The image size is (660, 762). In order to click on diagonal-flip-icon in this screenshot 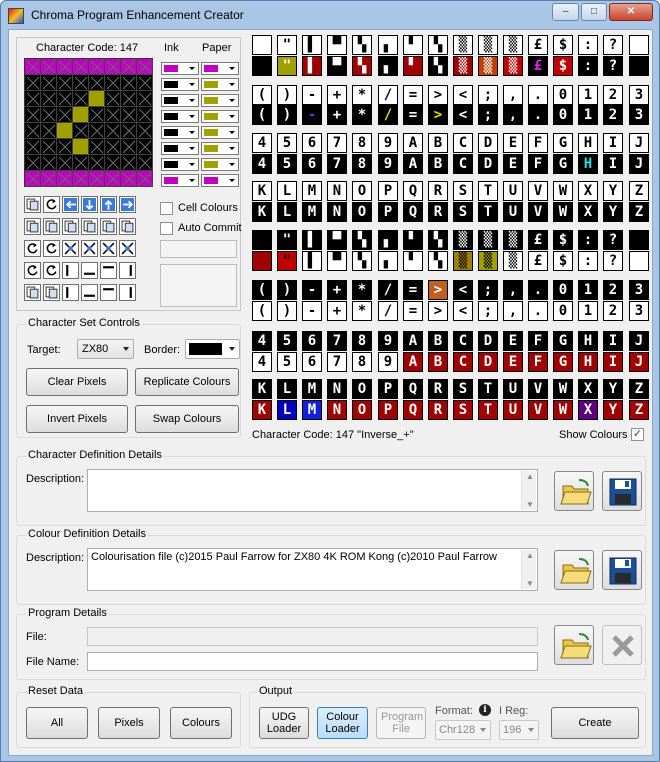, I will do `click(108, 248)`.